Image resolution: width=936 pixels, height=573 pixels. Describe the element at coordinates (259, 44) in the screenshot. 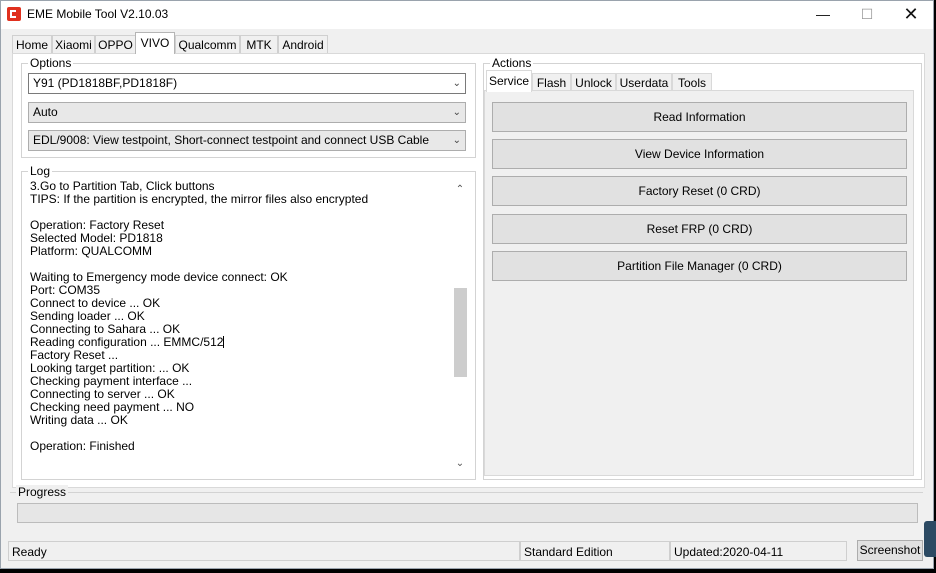

I see `tab-mtk: MTK` at that location.